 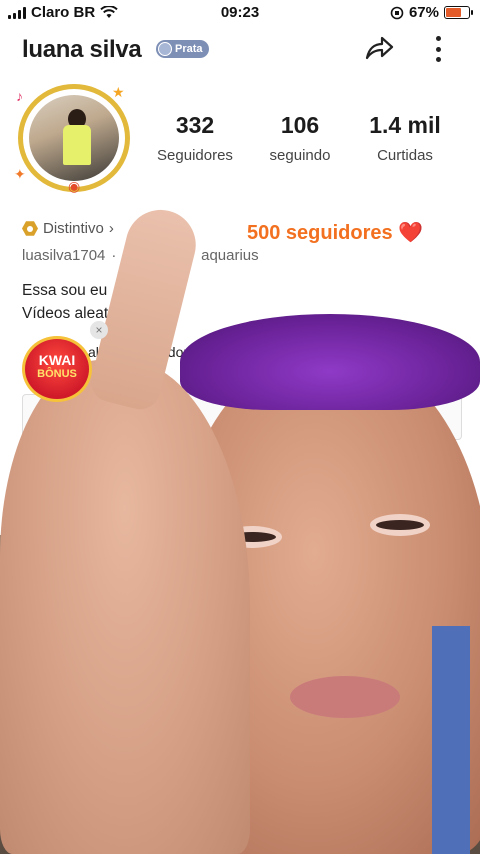 What do you see at coordinates (240, 13) in the screenshot?
I see `status-bar: Claro BR 09:23 67%` at bounding box center [240, 13].